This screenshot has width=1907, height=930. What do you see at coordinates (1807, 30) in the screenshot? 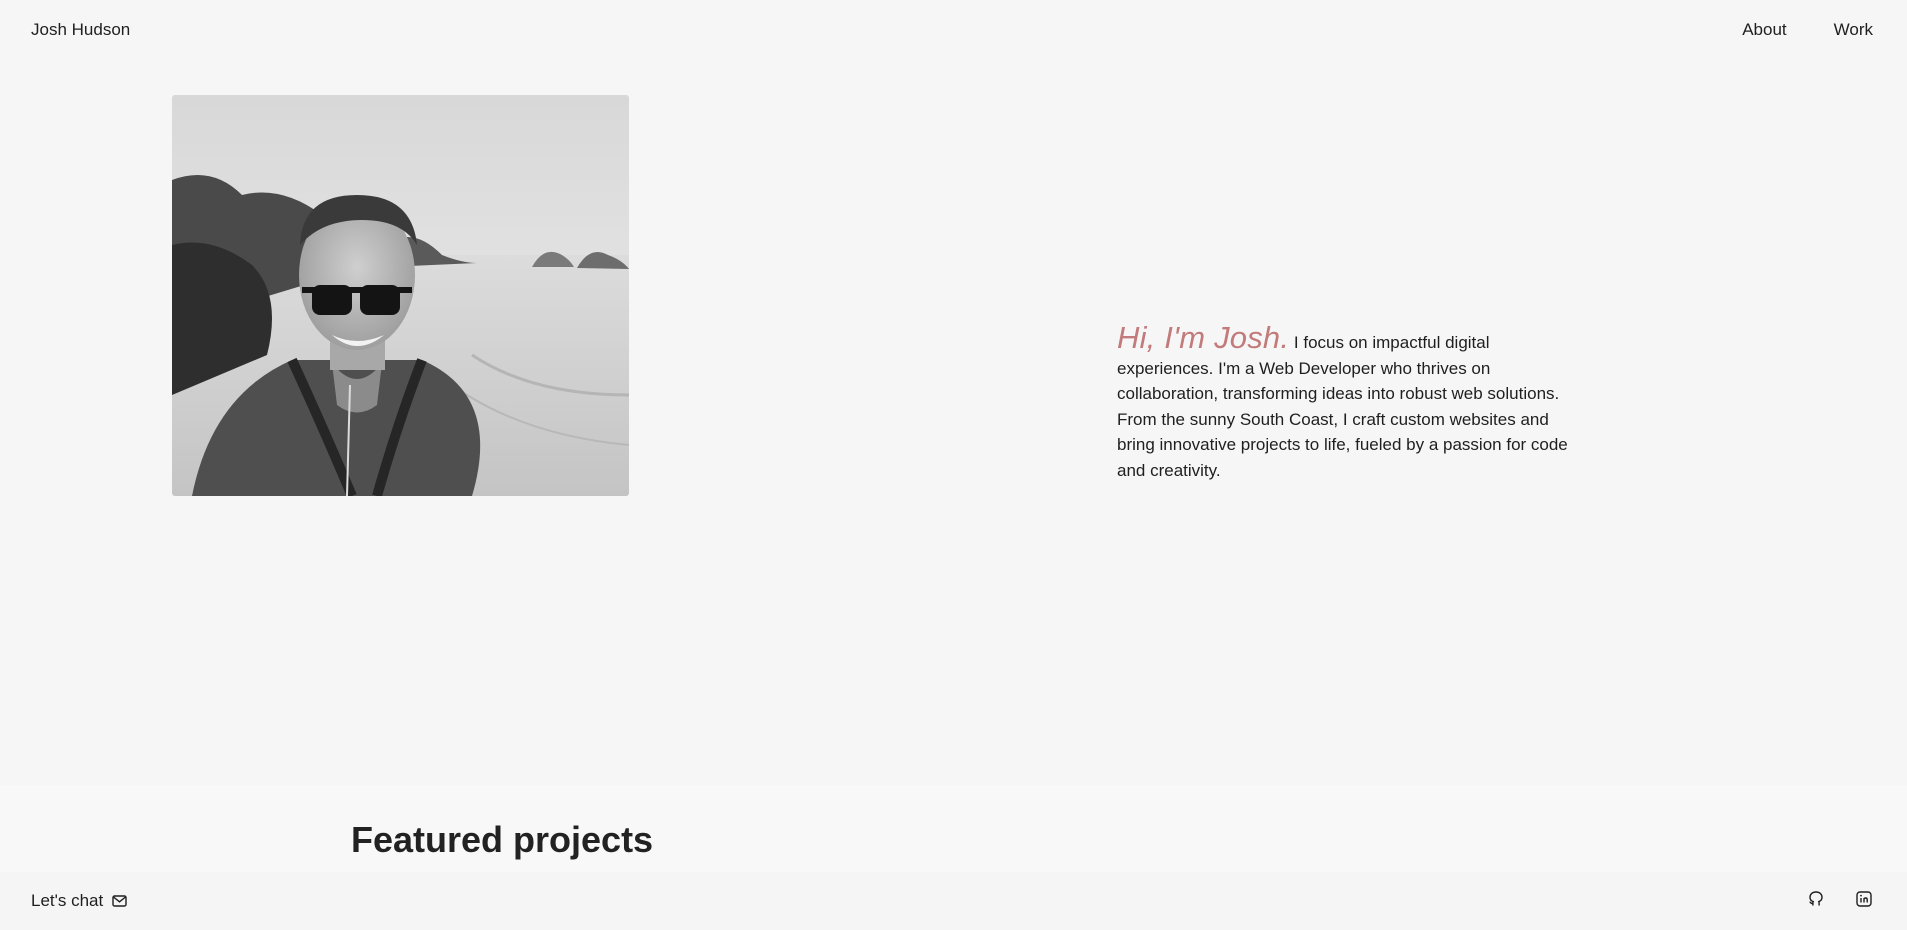
I see `main-nav: About Work` at bounding box center [1807, 30].